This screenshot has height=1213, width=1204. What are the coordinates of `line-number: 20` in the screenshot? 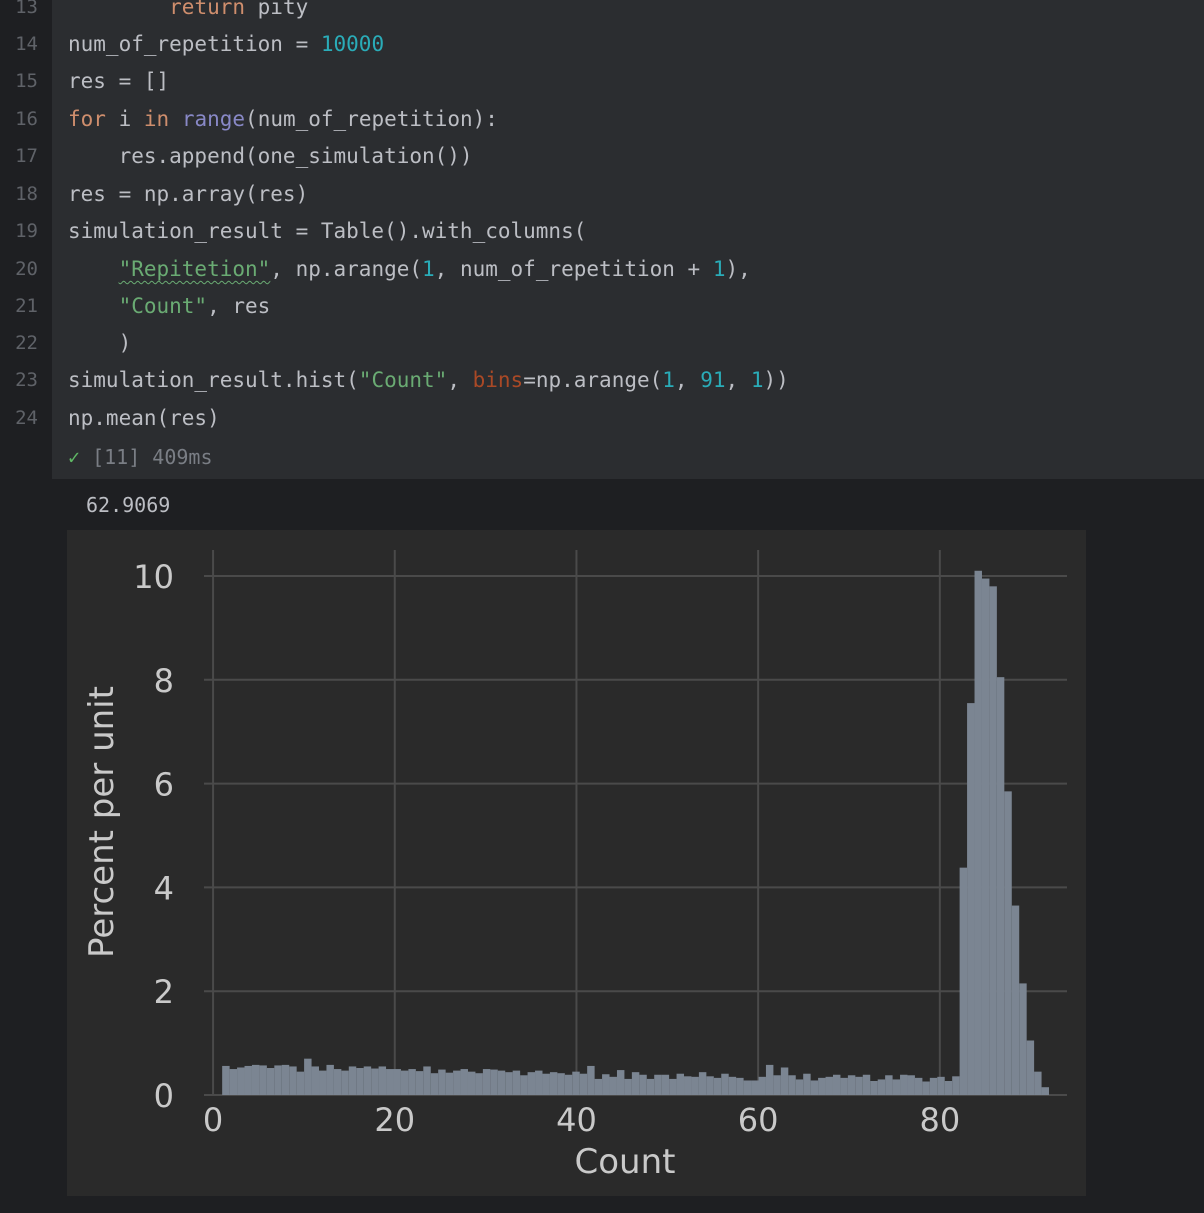 It's located at (26, 269).